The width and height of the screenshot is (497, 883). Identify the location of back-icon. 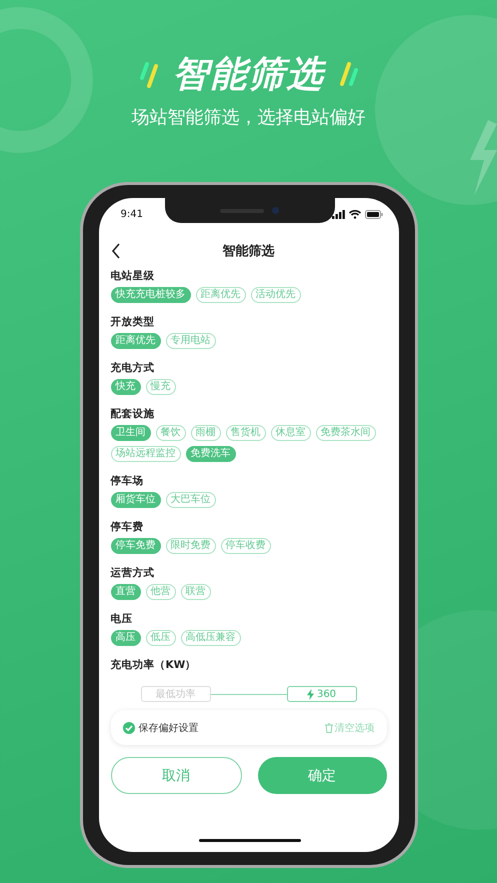
(115, 251).